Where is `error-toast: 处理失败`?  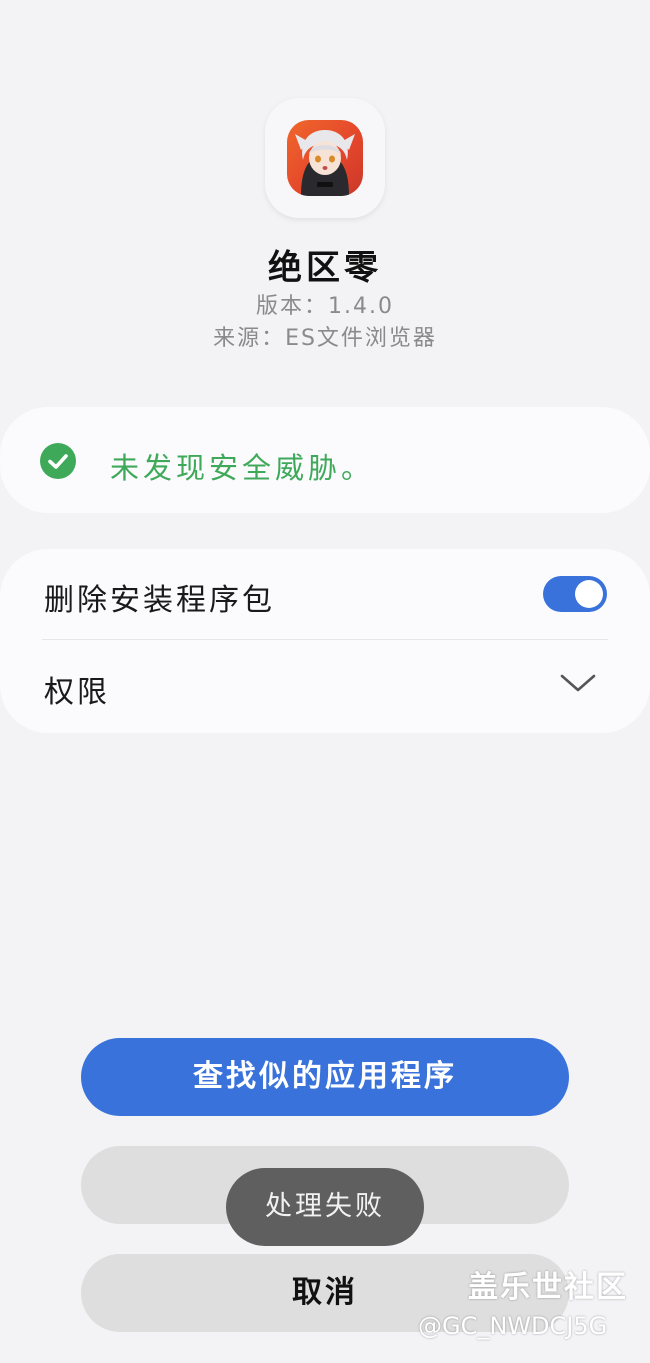
error-toast: 处理失败 is located at coordinates (325, 1207).